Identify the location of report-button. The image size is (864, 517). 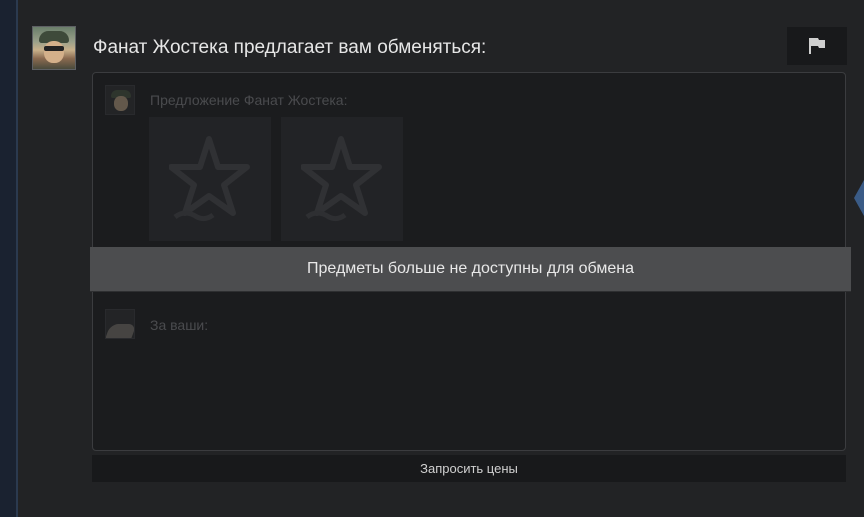
(817, 46).